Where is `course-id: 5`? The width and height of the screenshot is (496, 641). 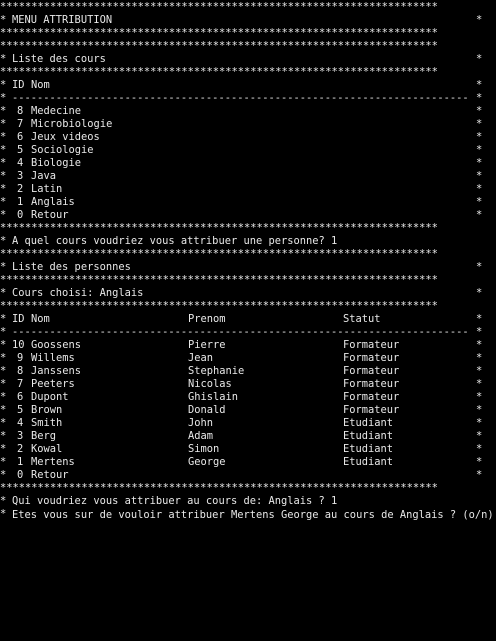 course-id: 5 is located at coordinates (20, 150).